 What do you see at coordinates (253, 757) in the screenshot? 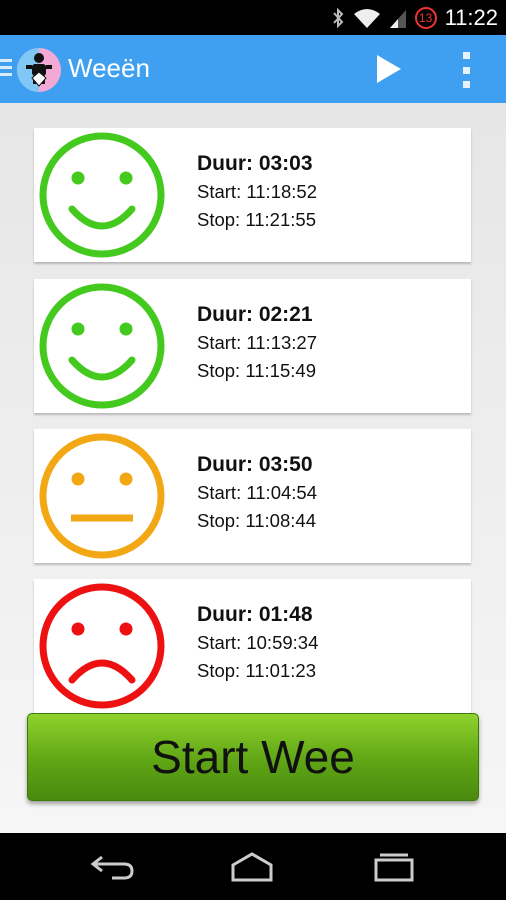
I see `start-contraction-button: Start Wee` at bounding box center [253, 757].